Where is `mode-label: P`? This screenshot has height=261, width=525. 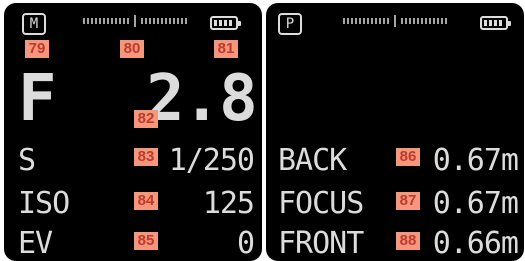
mode-label: P is located at coordinates (290, 24).